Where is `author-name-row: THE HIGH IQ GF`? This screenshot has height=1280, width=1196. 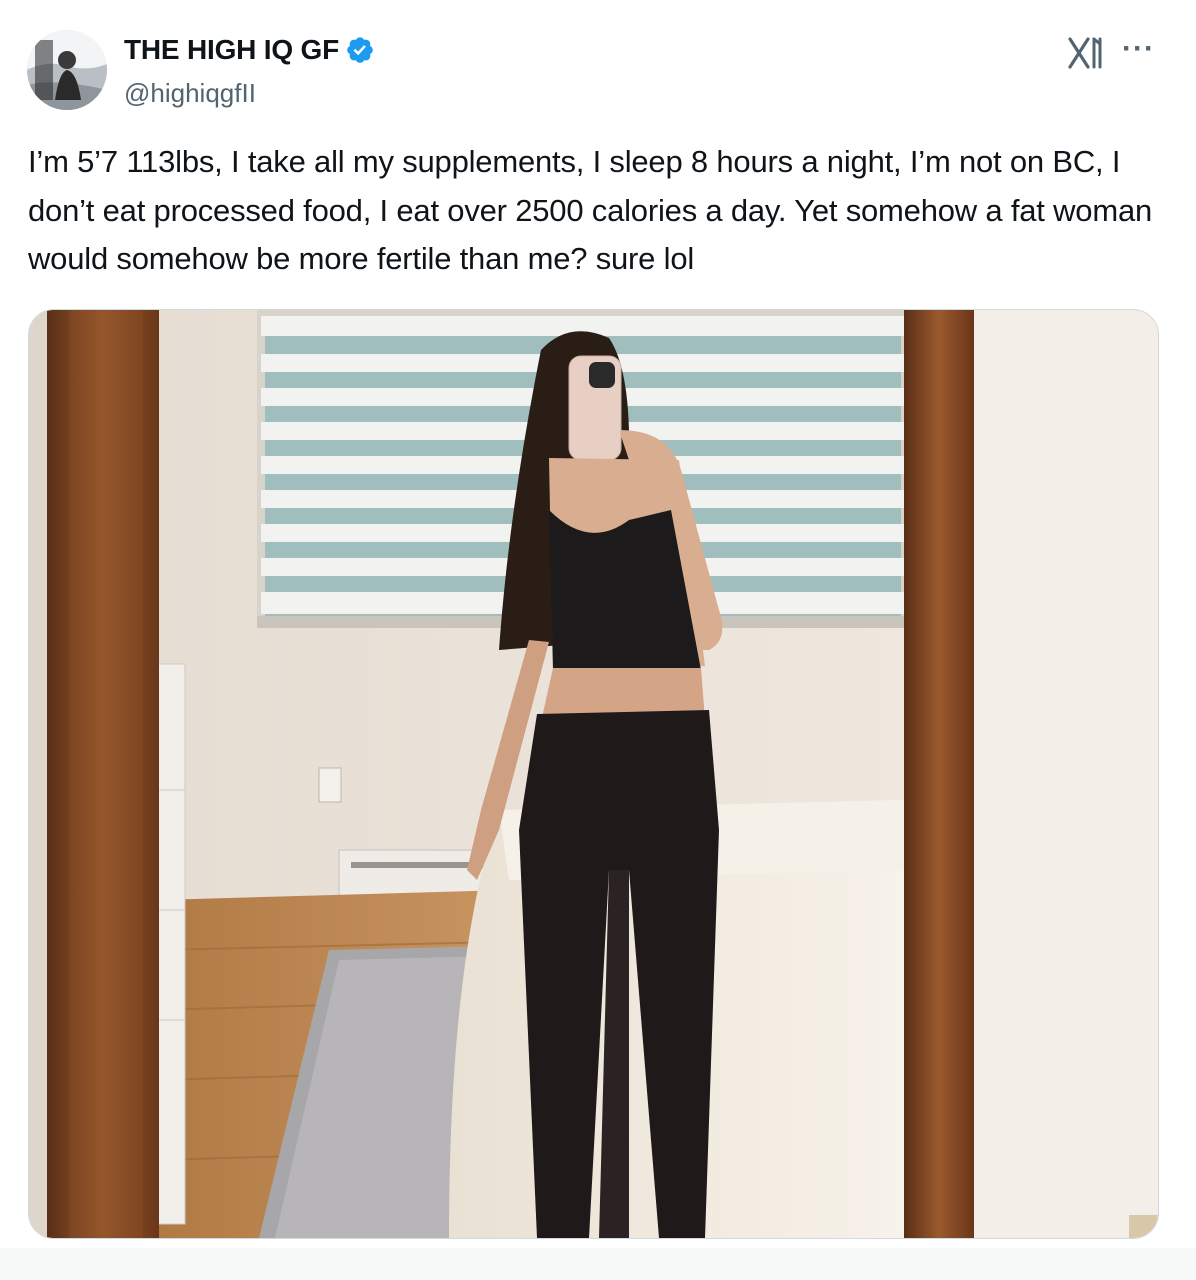
author-name-row: THE HIGH IQ GF is located at coordinates (249, 50).